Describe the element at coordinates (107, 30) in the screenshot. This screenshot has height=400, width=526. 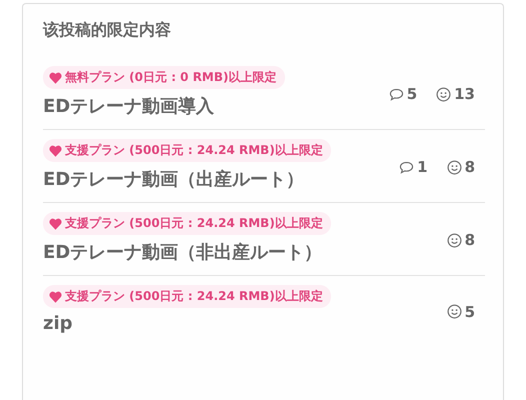
I see `section-title: 该投稿的限定内容` at that location.